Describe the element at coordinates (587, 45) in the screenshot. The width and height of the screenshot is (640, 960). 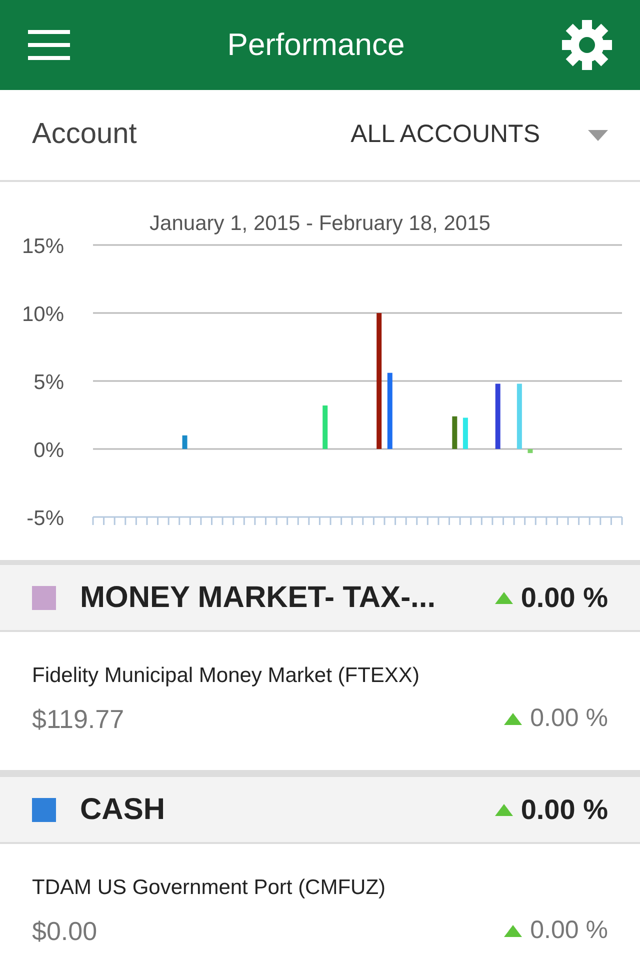
I see `settings-icon` at that location.